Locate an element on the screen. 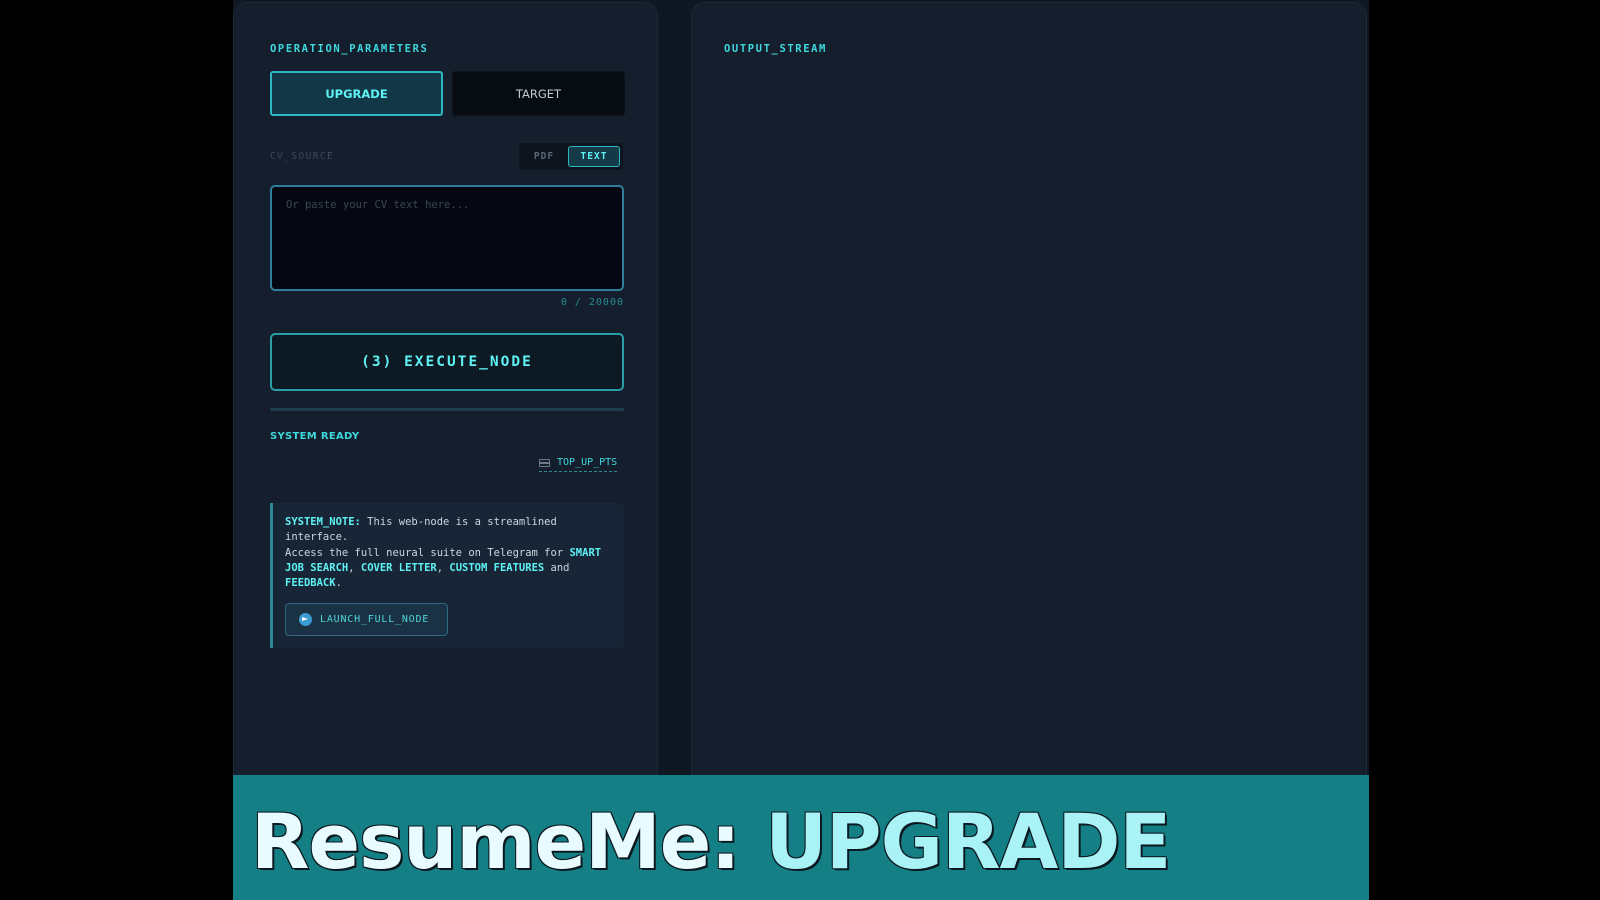 The image size is (1600, 900). caption-mode: UPGRADE is located at coordinates (968, 841).